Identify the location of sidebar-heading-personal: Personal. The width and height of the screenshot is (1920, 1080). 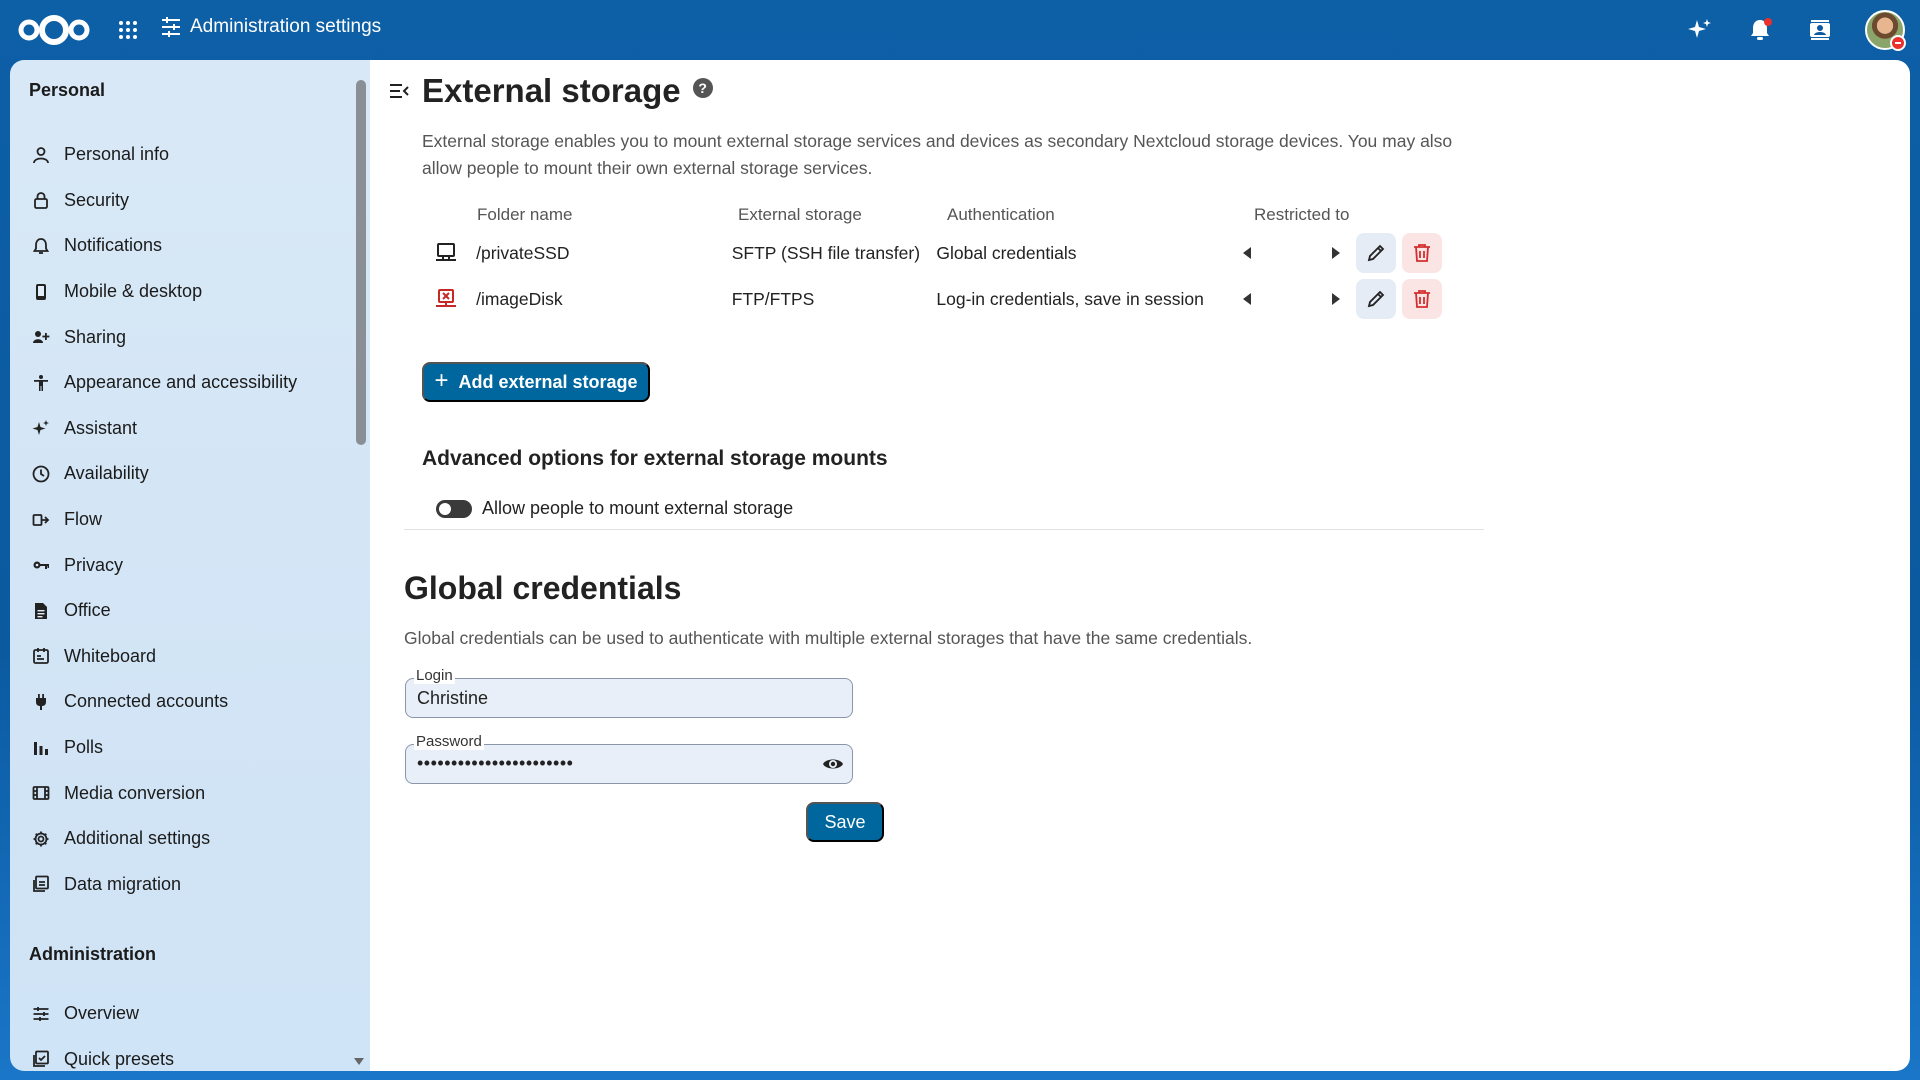
(67, 90).